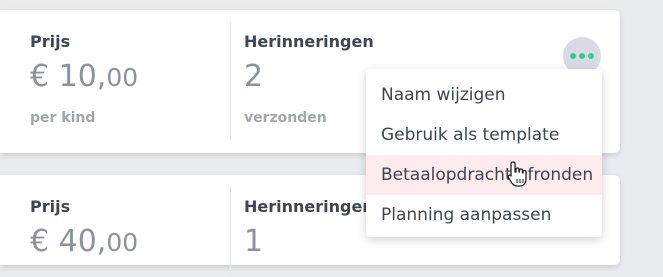 This screenshot has width=663, height=277. I want to click on menu-item-adjust-planning: Planning aanpassen, so click(484, 215).